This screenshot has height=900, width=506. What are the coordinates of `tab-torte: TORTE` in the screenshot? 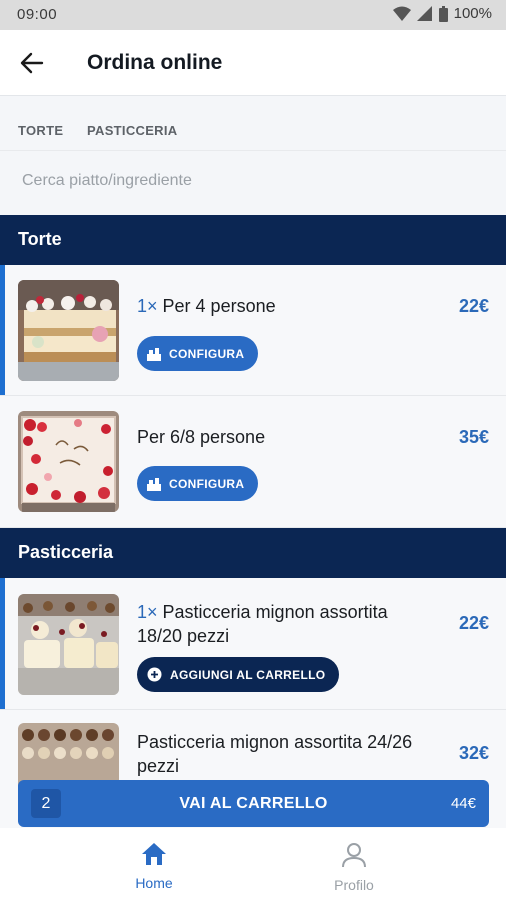 It's located at (40, 130).